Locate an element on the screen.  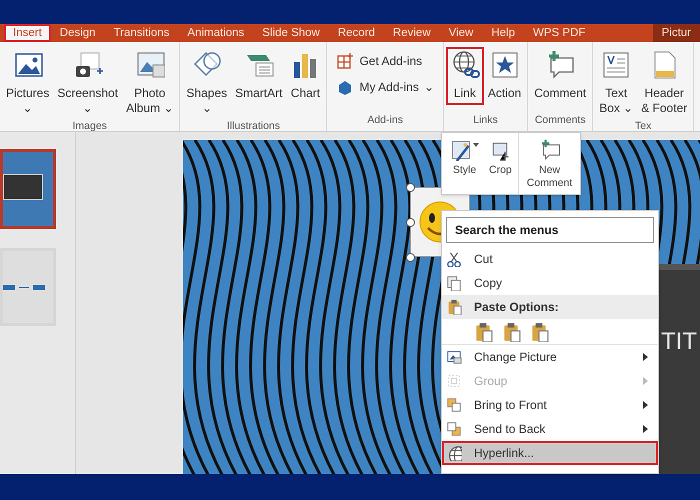
add-grid-icon is located at coordinates (345, 61).